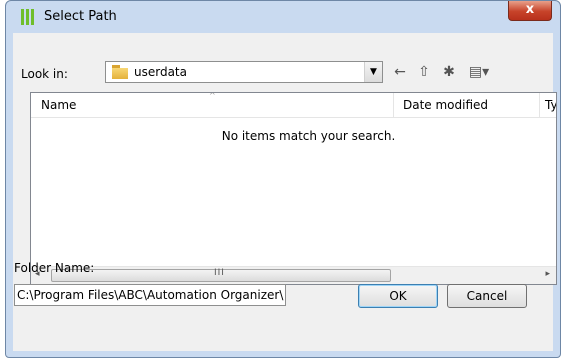  What do you see at coordinates (400, 72) in the screenshot?
I see `back-arrow-icon: ←` at bounding box center [400, 72].